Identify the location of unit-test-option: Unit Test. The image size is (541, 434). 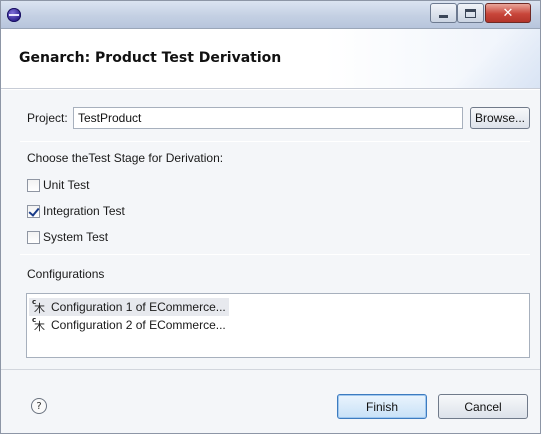
(58, 185).